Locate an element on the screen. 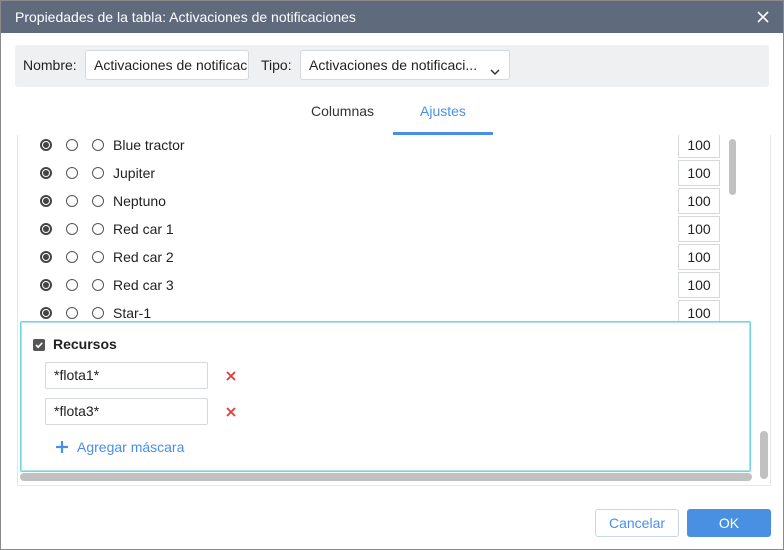 This screenshot has width=784, height=550. list-item: Red car 1 100 is located at coordinates (374, 230).